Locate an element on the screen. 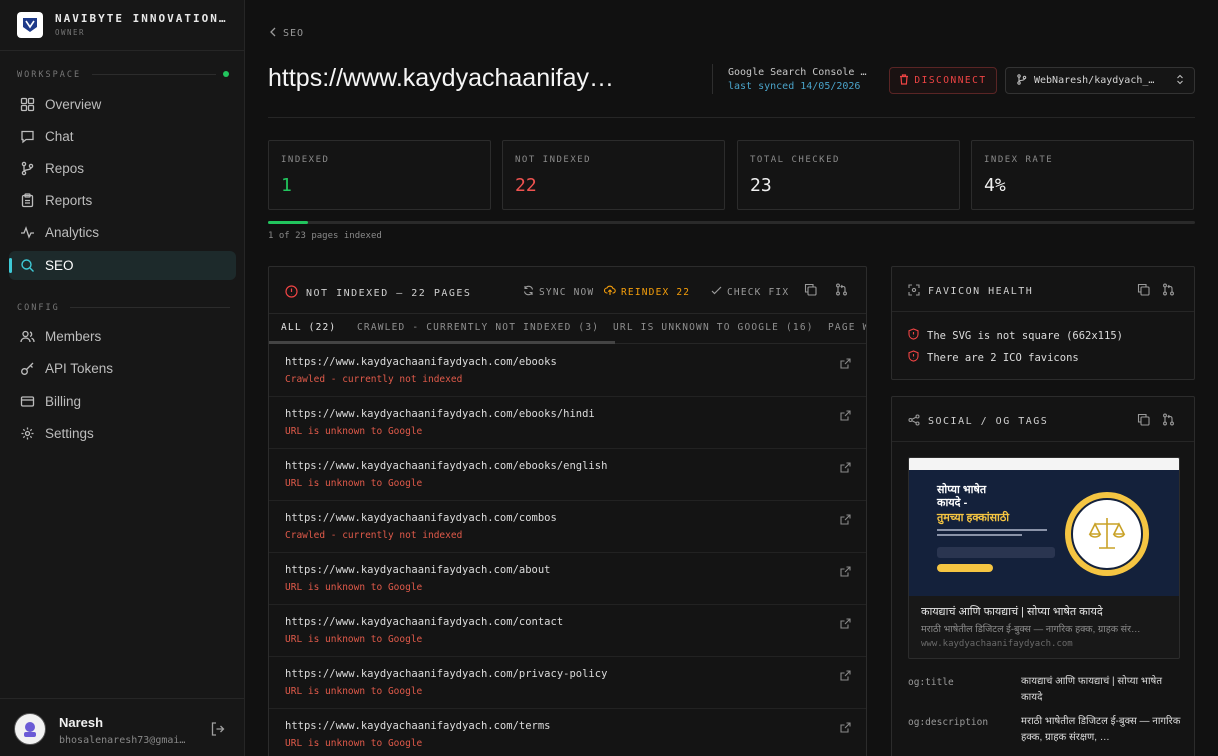 Image resolution: width=1218 pixels, height=756 pixels. tab-scroll-indicator is located at coordinates (442, 342).